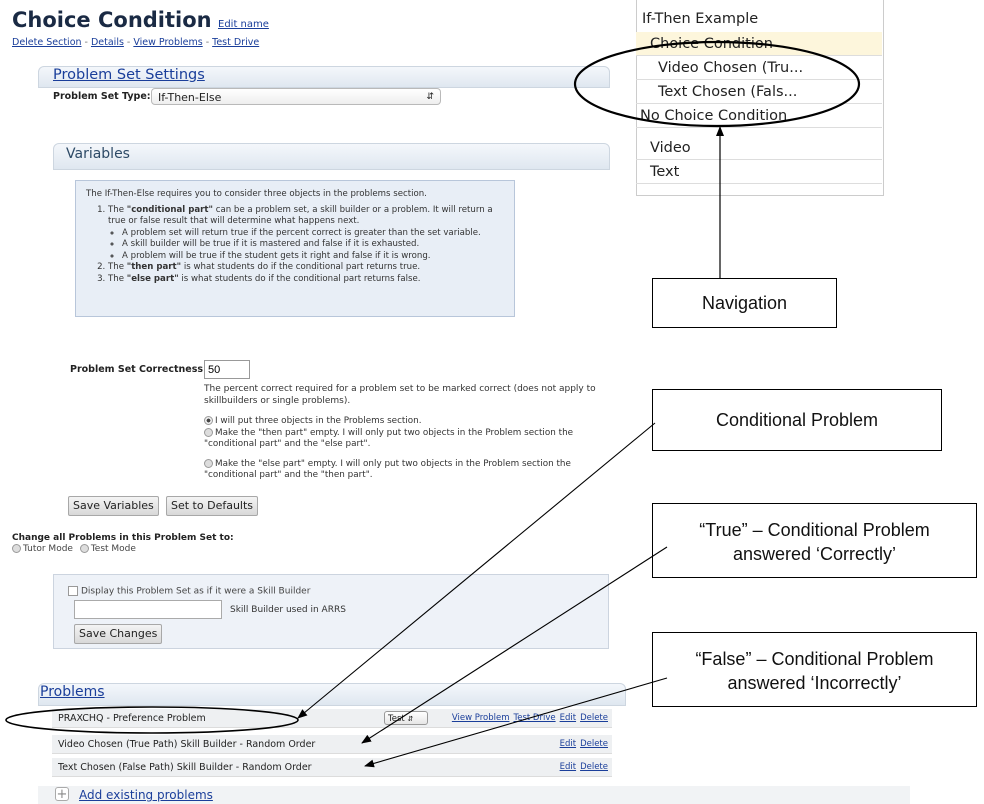 The height and width of the screenshot is (804, 984). What do you see at coordinates (152, 720) in the screenshot?
I see `problem-highlight-ellipse` at bounding box center [152, 720].